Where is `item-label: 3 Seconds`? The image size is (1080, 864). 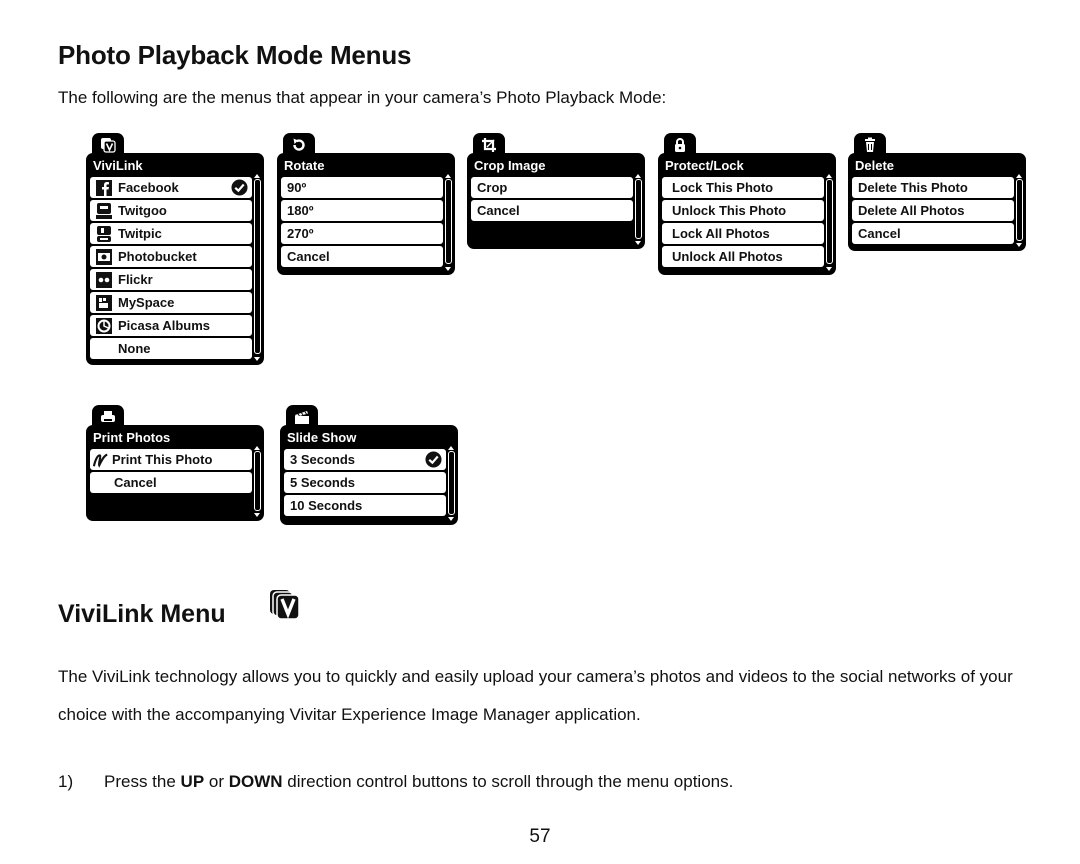 item-label: 3 Seconds is located at coordinates (323, 459).